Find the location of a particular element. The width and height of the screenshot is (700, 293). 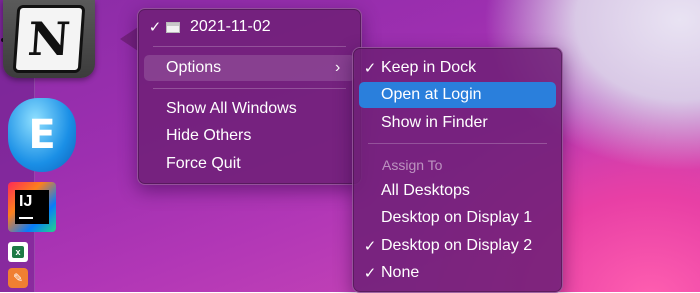

intellij-app-icon: IJ is located at coordinates (32, 207).